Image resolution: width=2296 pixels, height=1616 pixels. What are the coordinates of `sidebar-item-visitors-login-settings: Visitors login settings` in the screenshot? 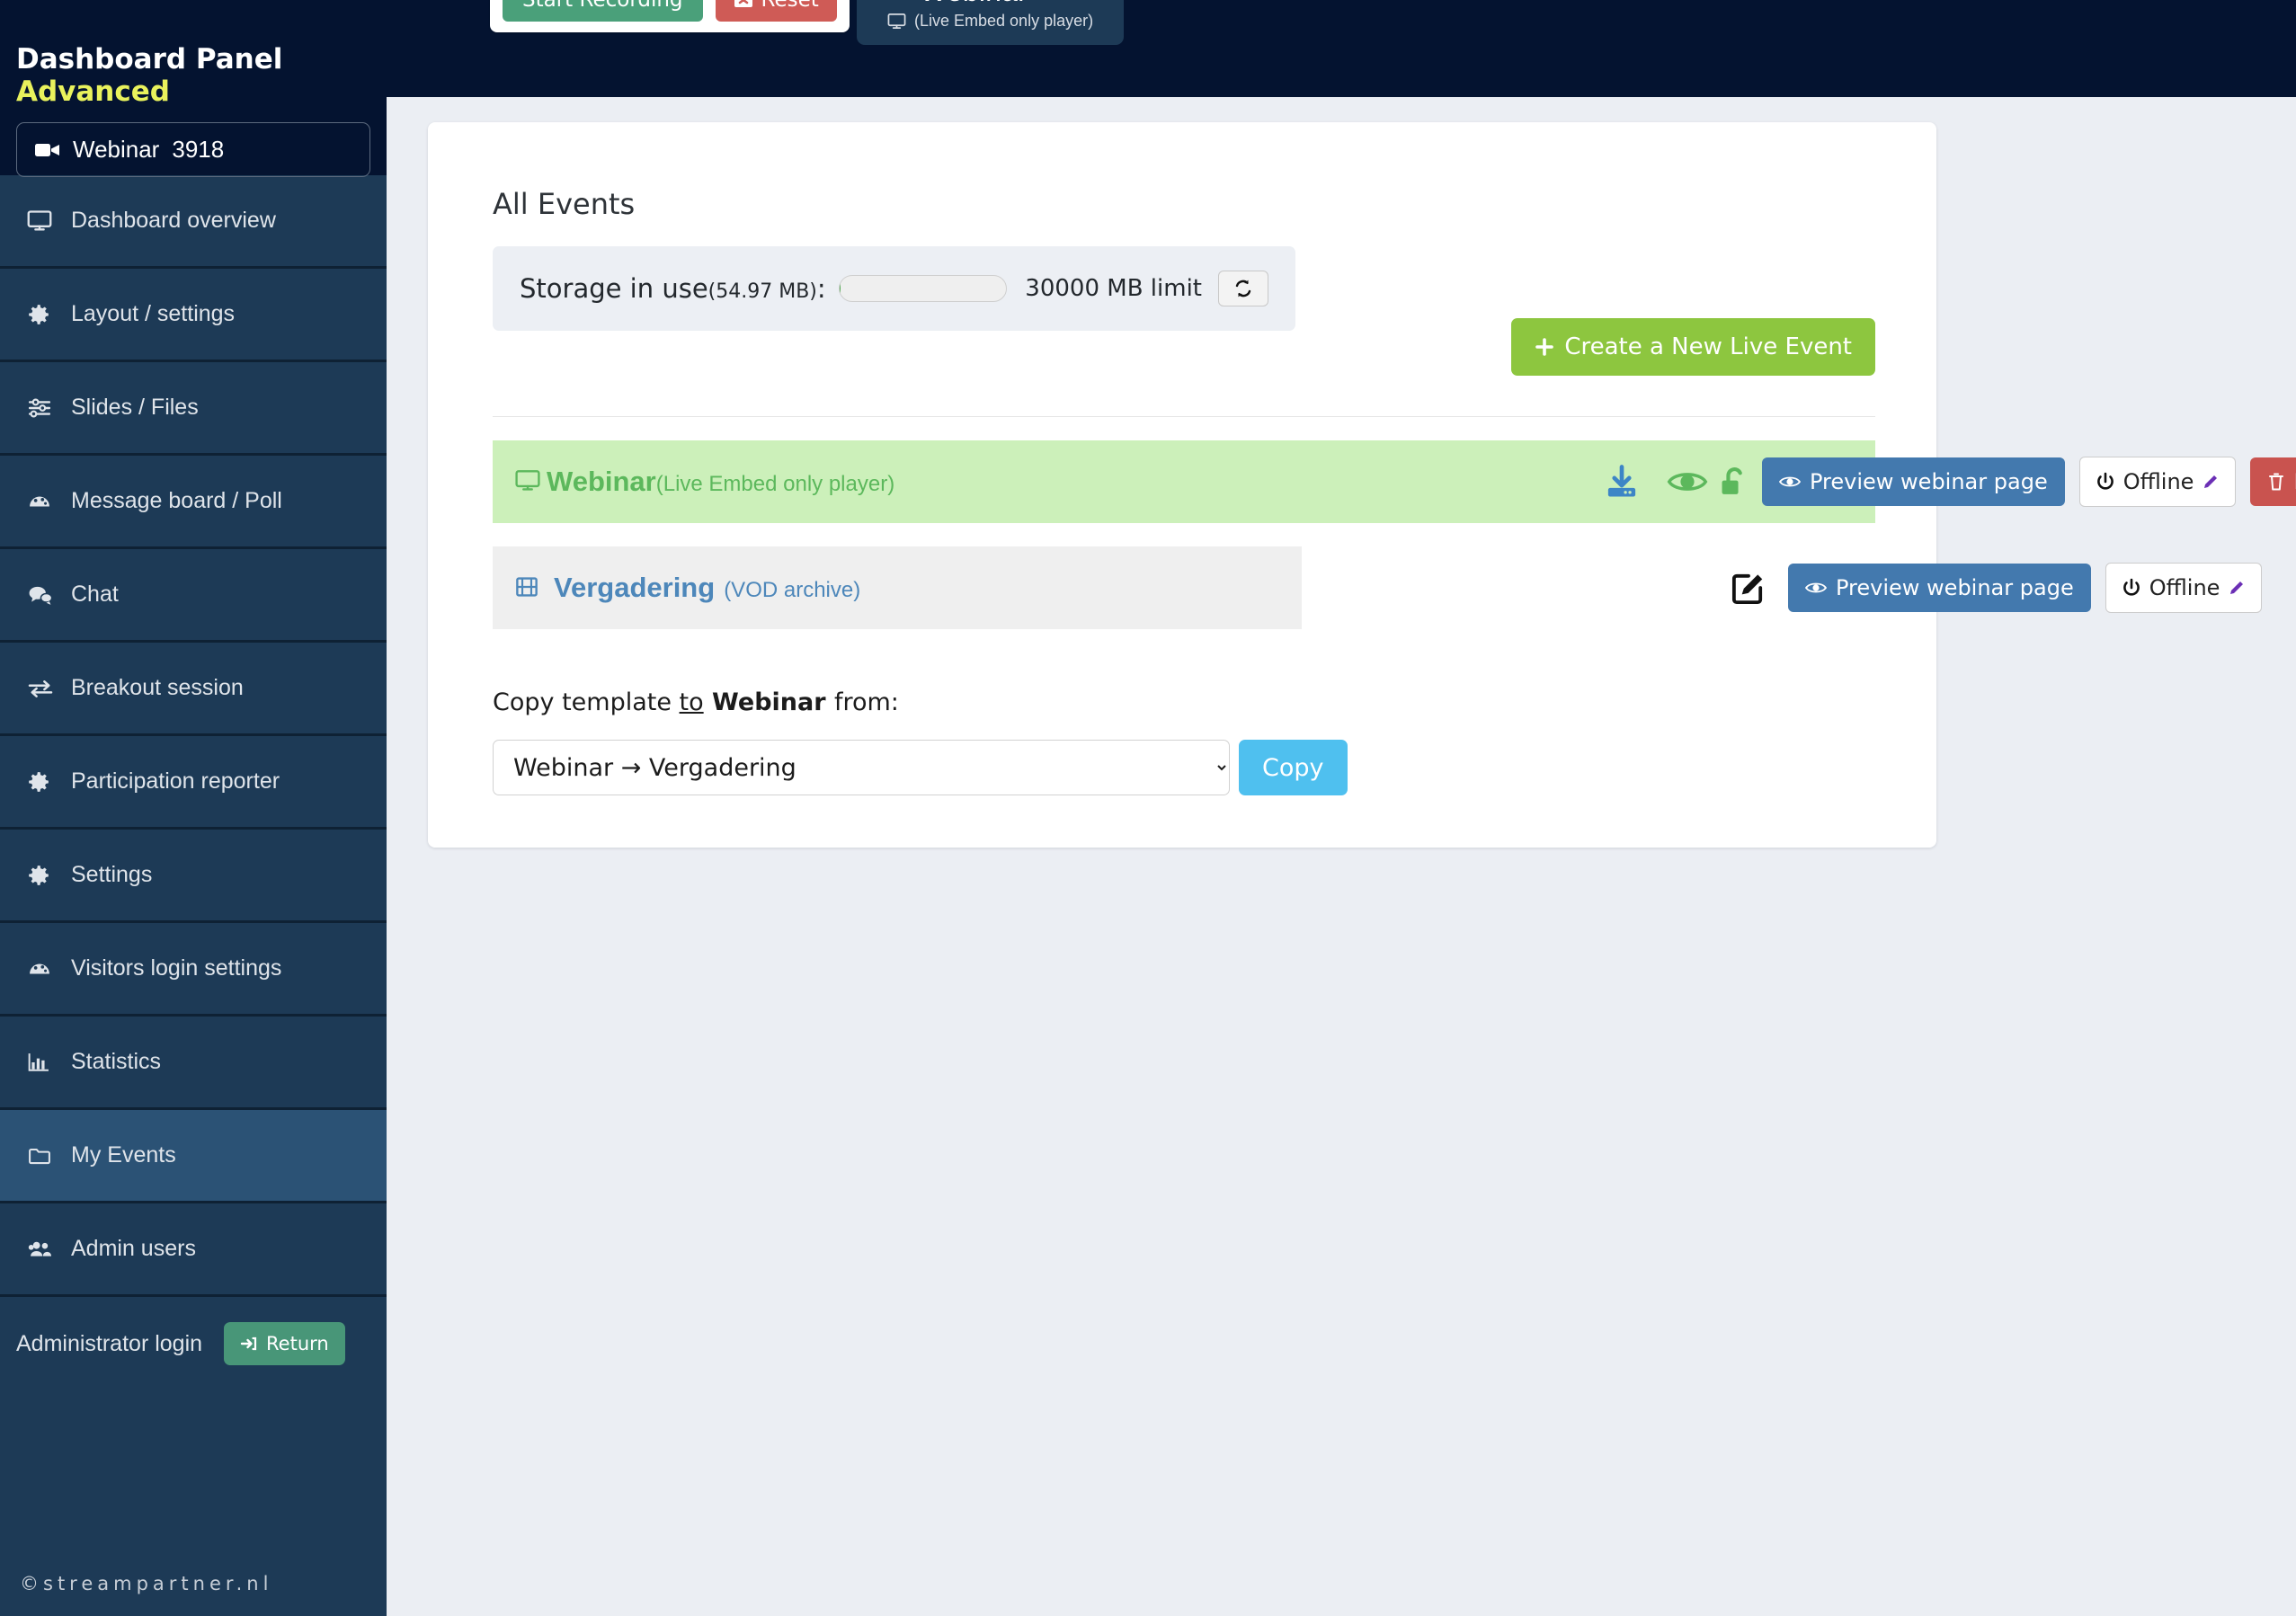 It's located at (193, 970).